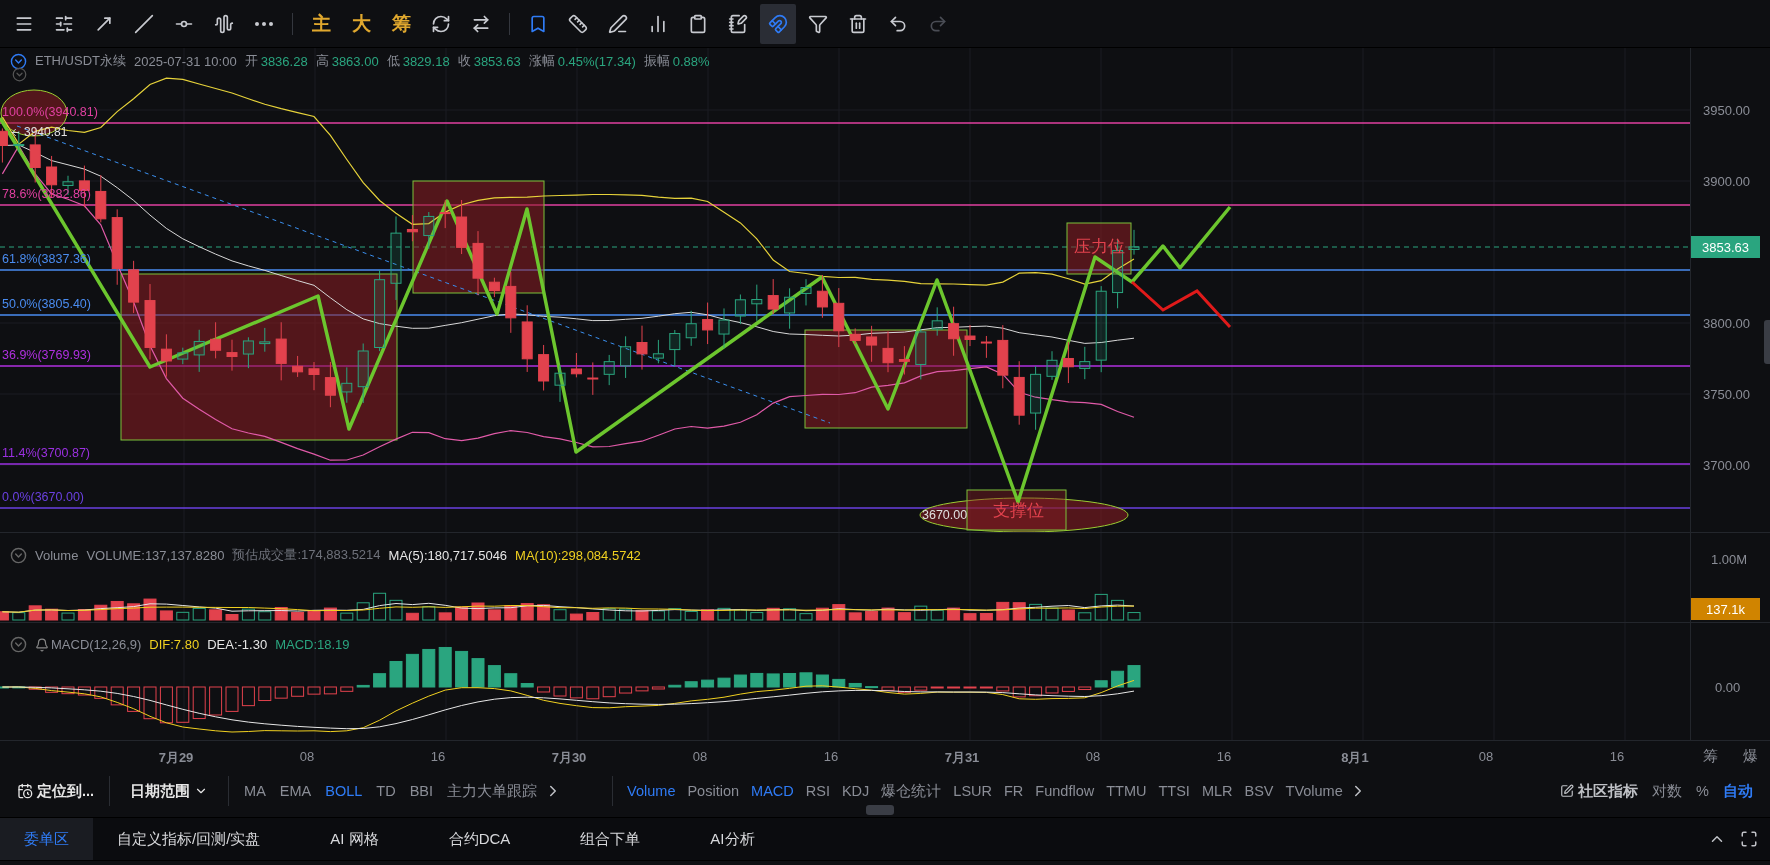  Describe the element at coordinates (322, 61) in the screenshot. I see `ohlc-label: 高` at that location.